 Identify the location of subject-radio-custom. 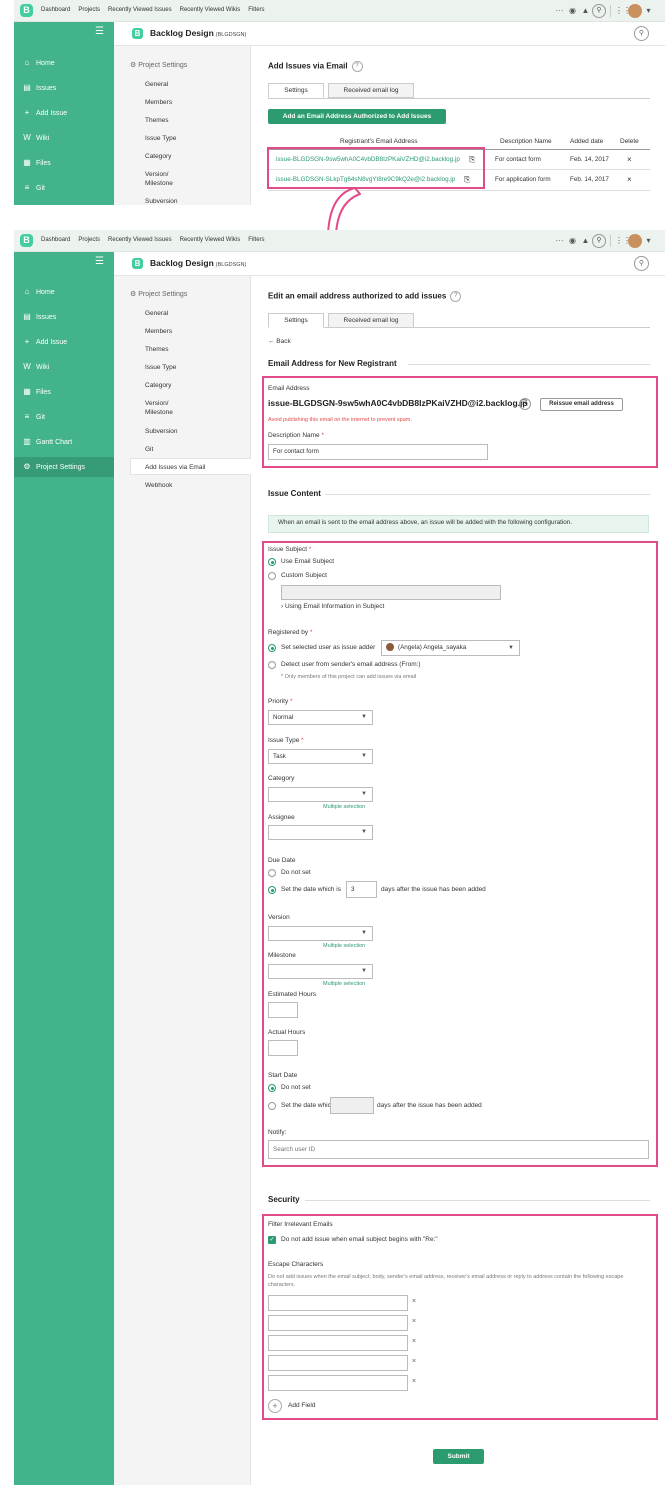
(272, 576).